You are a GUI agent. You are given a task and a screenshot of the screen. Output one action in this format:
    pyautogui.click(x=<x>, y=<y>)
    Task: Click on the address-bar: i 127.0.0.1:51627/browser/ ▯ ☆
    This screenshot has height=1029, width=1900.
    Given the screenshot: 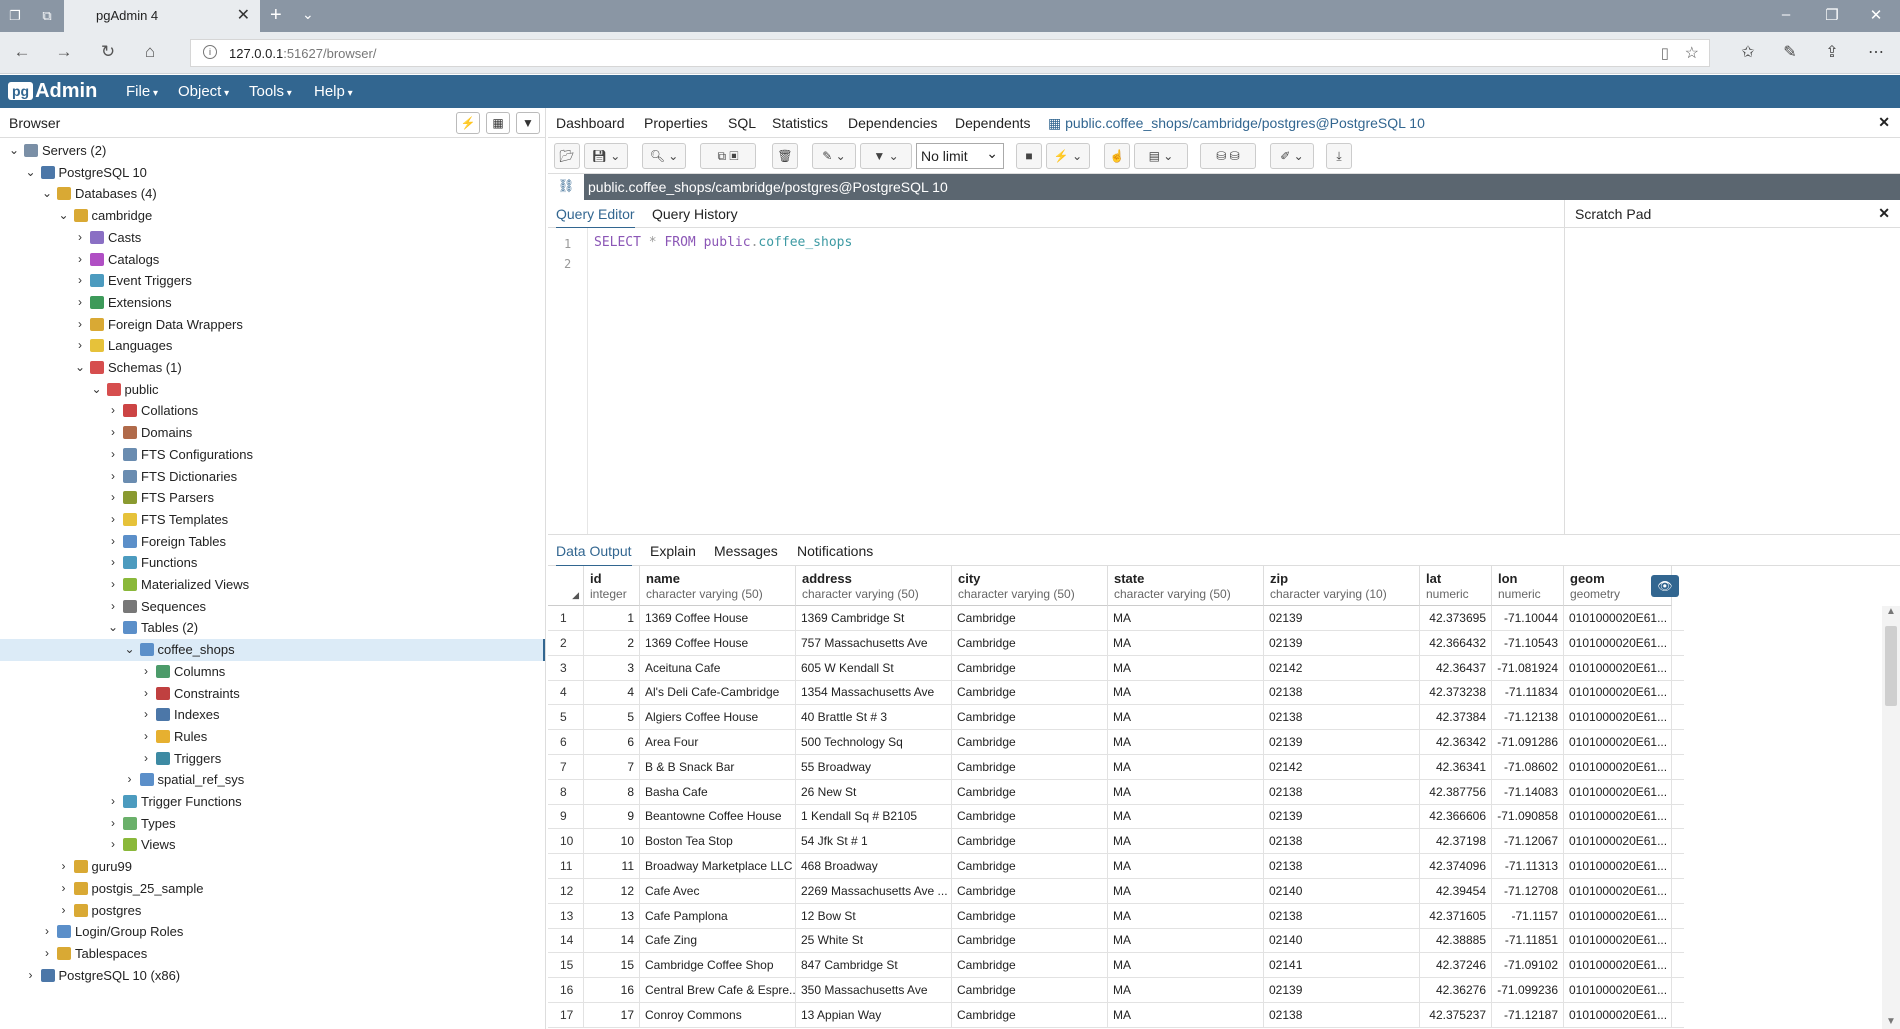 What is the action you would take?
    pyautogui.click(x=950, y=53)
    